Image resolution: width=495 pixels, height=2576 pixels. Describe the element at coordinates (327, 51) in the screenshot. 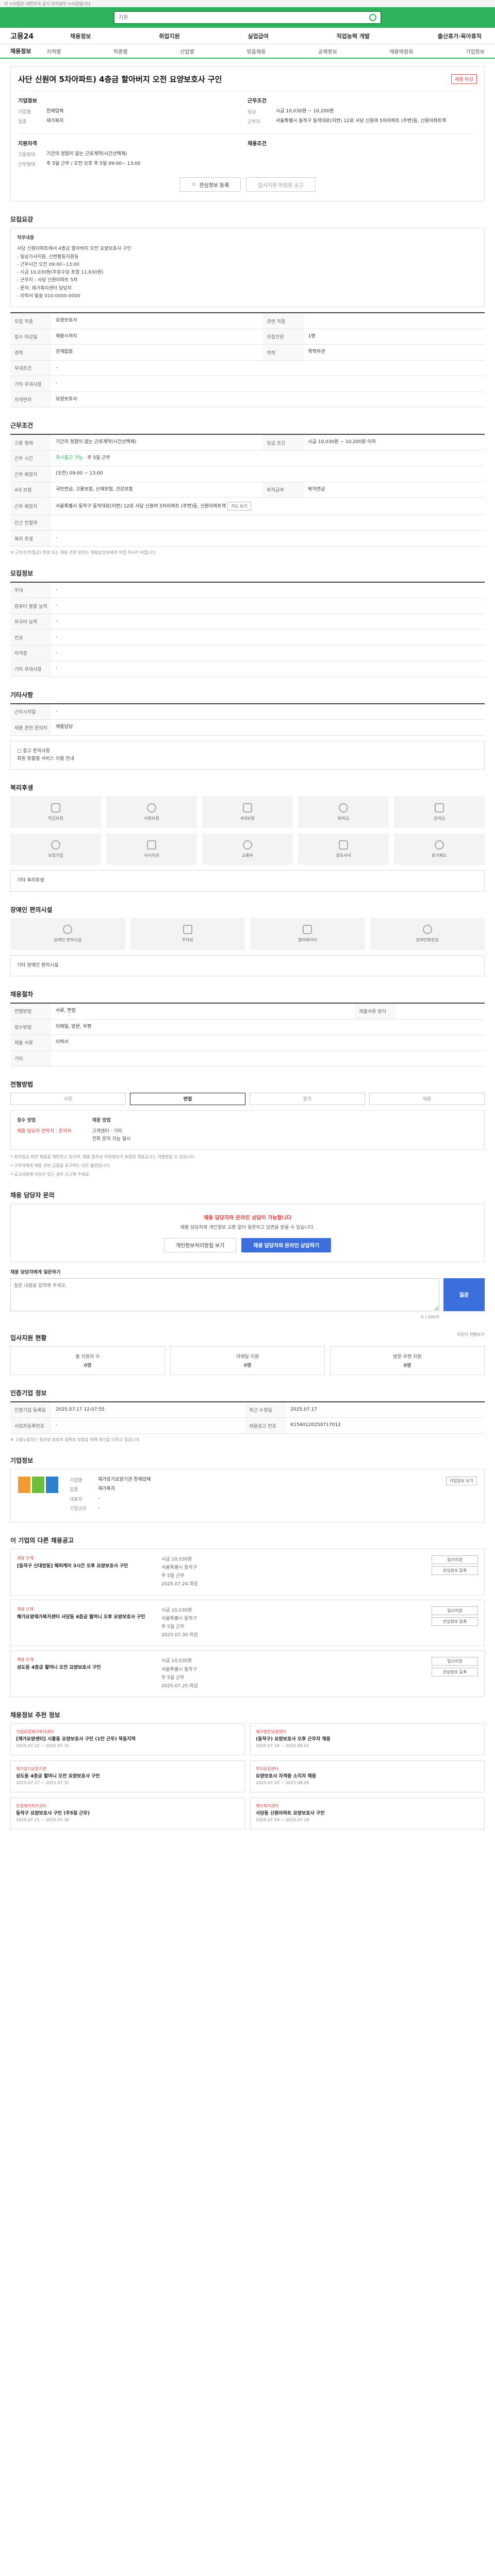

I see `lnb-tab-public: 공채정보` at that location.